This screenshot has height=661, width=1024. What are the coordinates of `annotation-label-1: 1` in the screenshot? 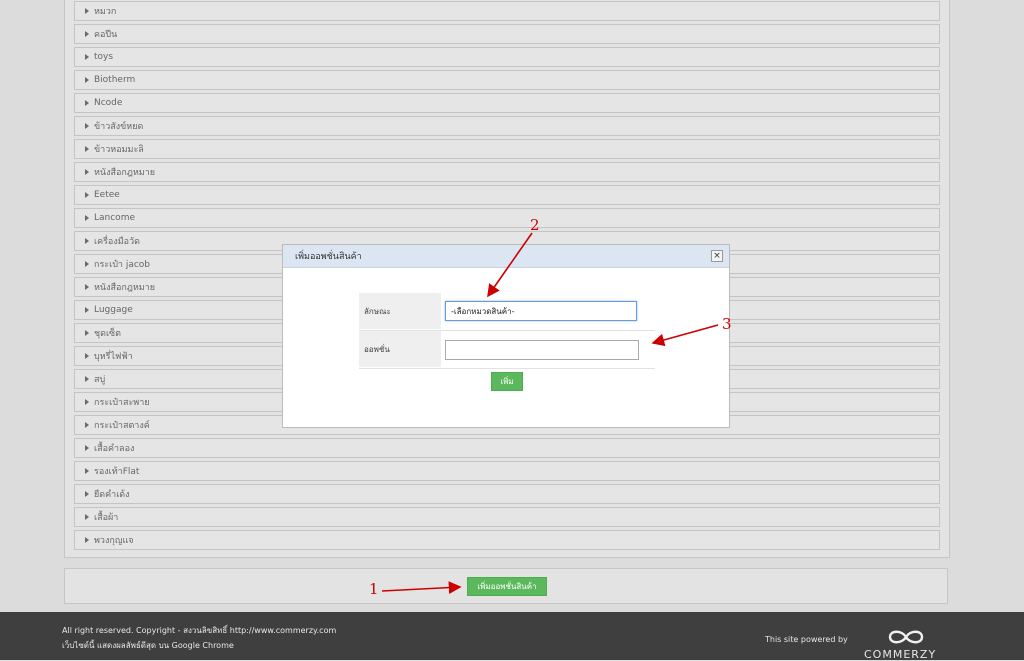 It's located at (374, 589).